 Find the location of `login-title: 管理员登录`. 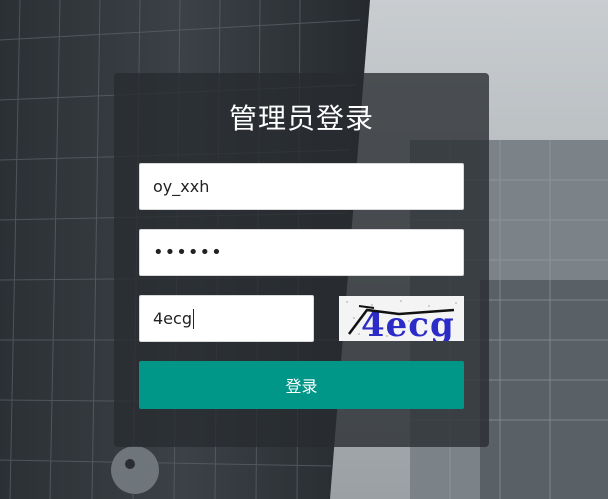

login-title: 管理员登录 is located at coordinates (301, 118).